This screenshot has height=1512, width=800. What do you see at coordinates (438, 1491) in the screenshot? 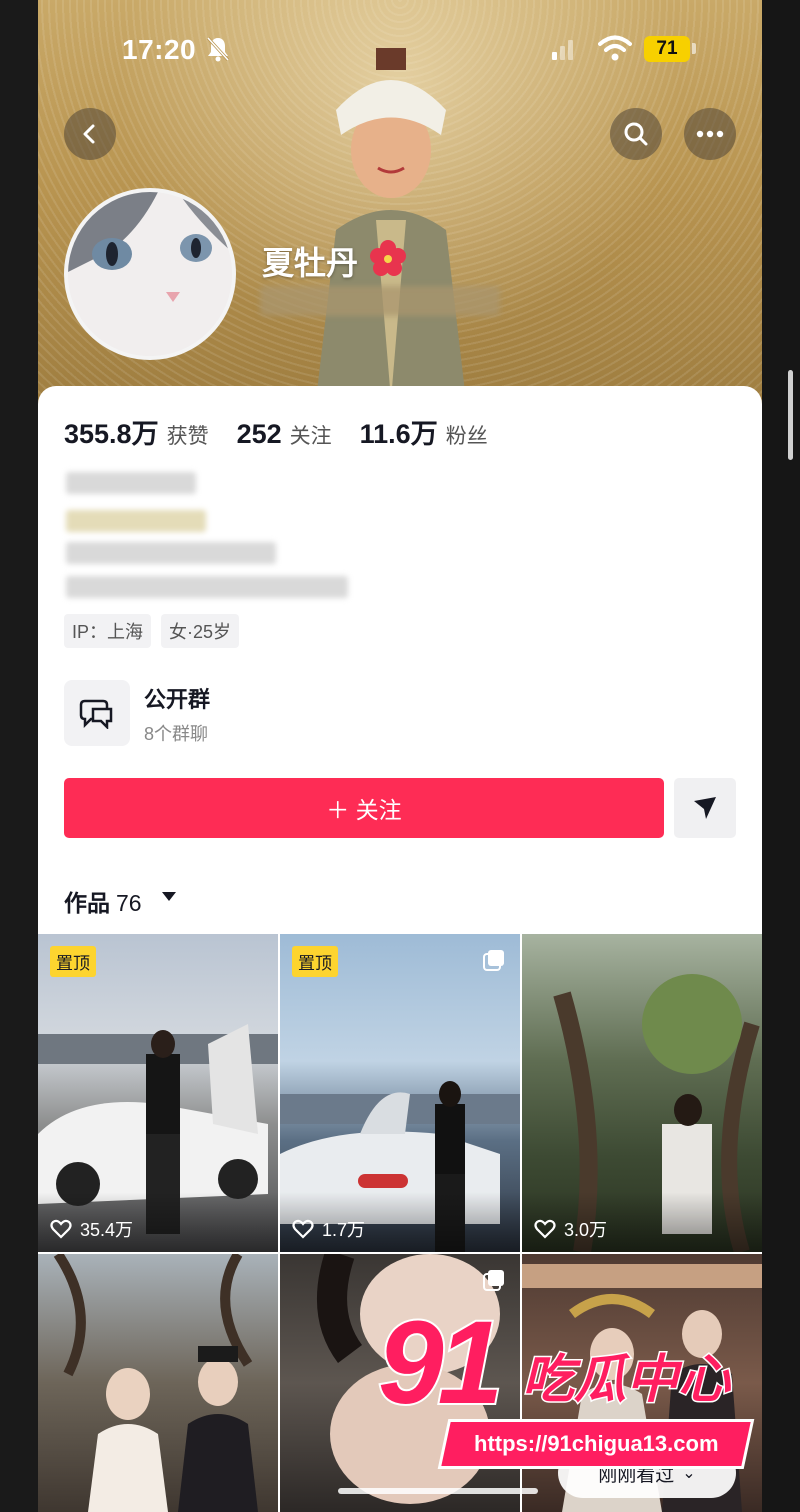
I see `home-indicator` at bounding box center [438, 1491].